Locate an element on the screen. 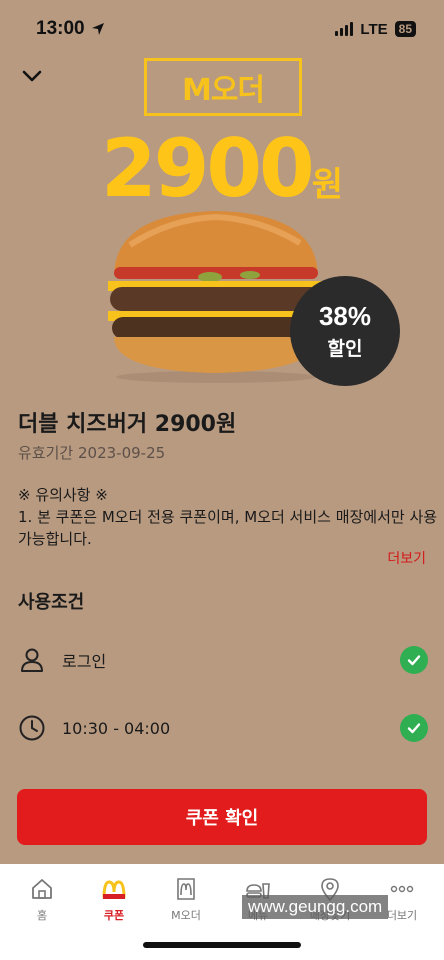  tab-coupon: 쿠폰 is located at coordinates (114, 912).